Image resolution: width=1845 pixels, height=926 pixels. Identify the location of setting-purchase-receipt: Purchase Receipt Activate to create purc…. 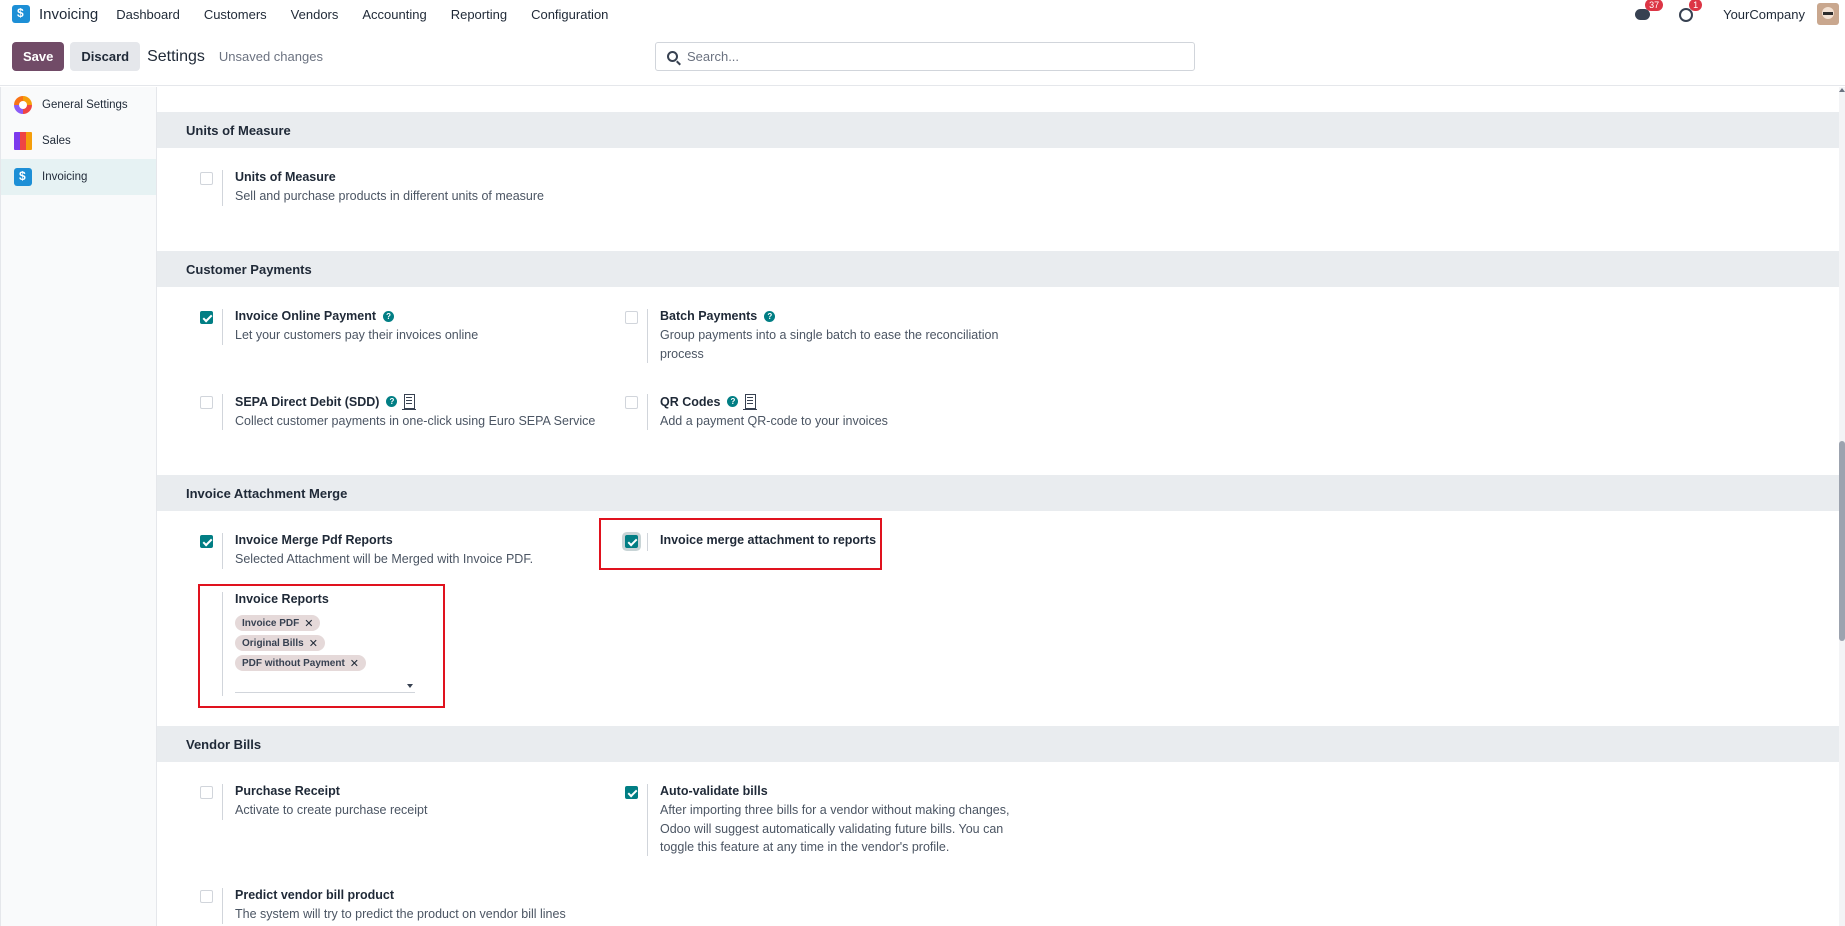
(313, 802).